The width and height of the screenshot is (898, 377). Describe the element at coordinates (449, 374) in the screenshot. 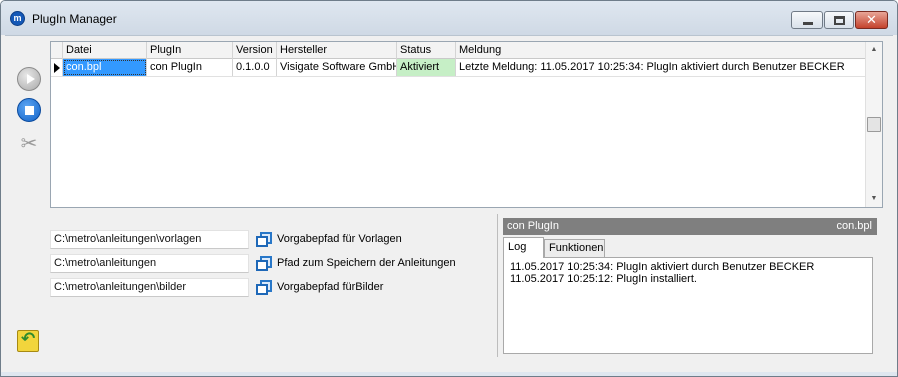

I see `window-bottom-border` at that location.